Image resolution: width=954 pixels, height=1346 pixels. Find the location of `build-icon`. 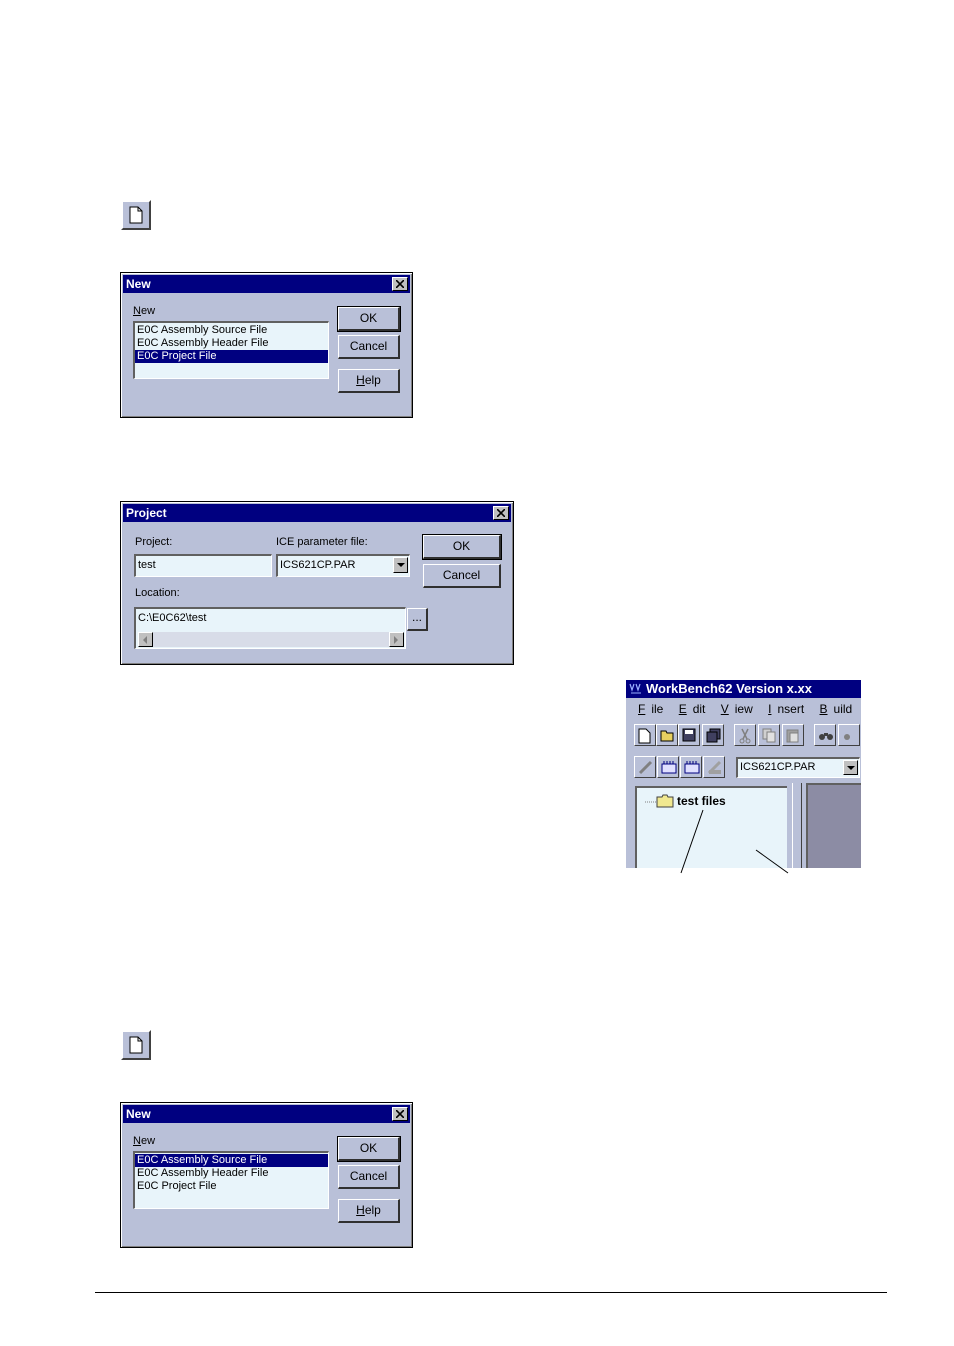

build-icon is located at coordinates (669, 767).